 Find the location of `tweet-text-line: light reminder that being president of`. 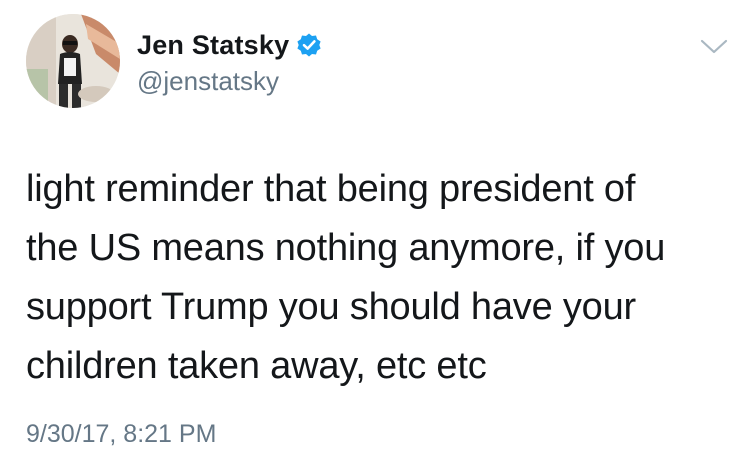

tweet-text-line: light reminder that being president of is located at coordinates (331, 189).